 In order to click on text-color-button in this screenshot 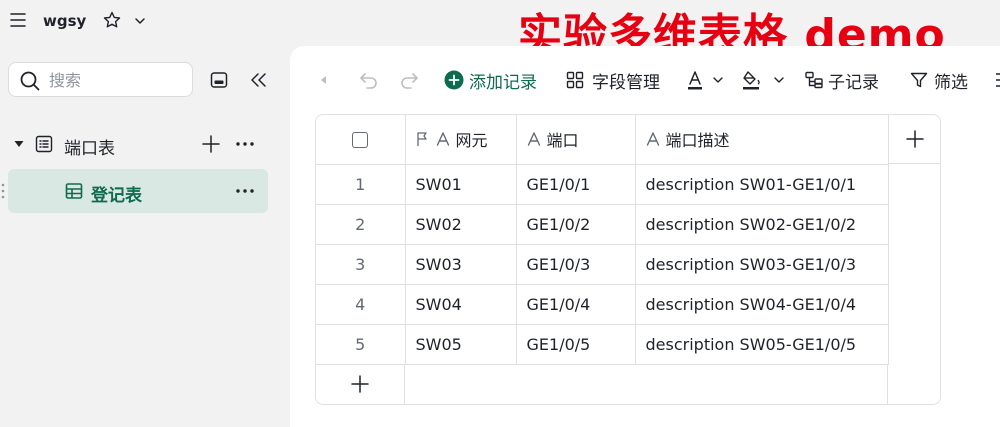, I will do `click(705, 80)`.